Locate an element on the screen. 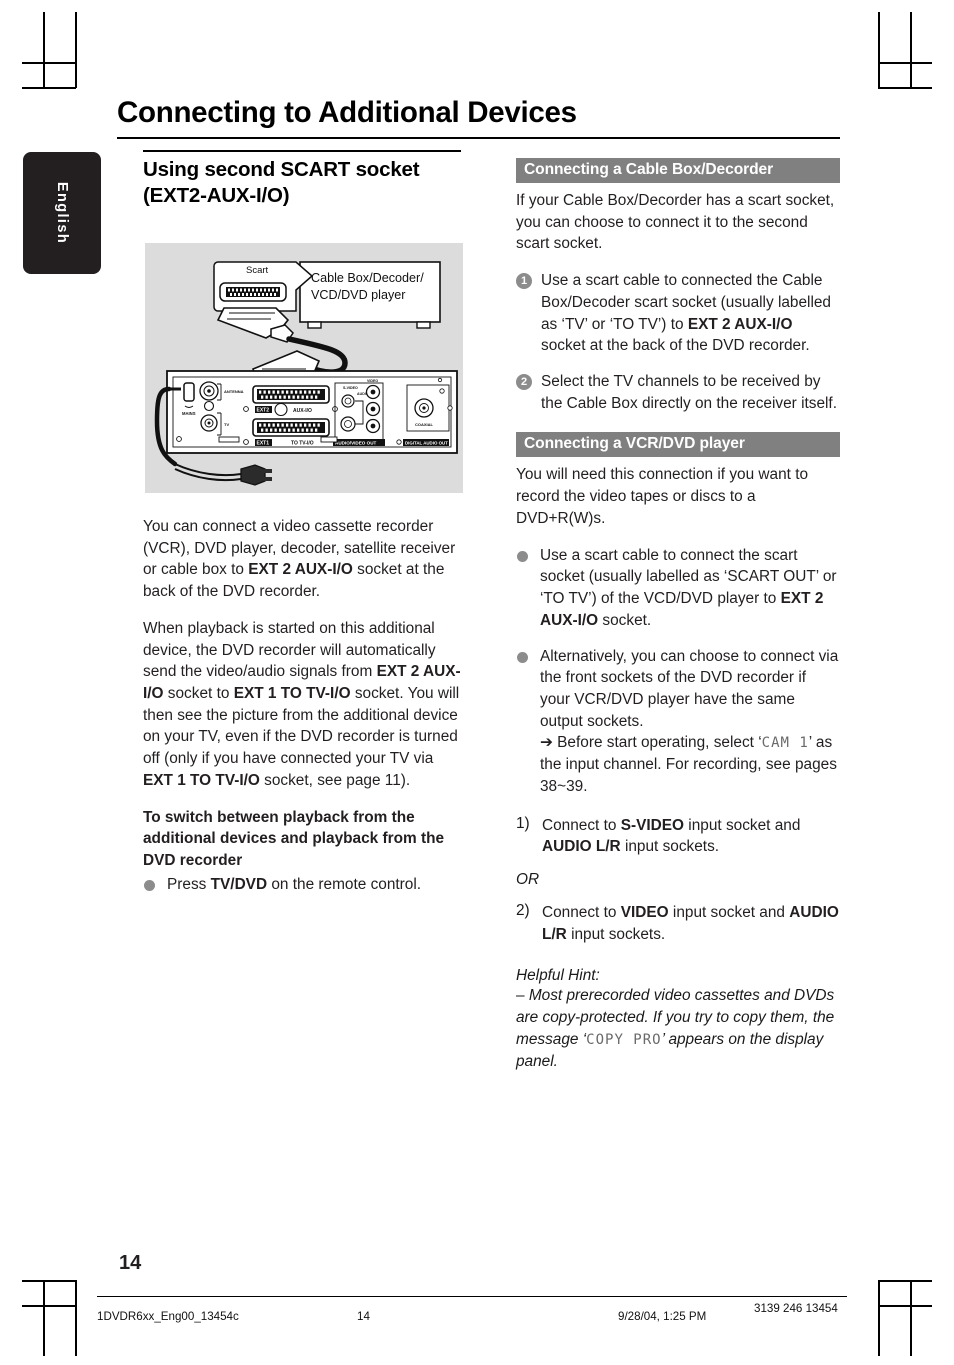 The image size is (954, 1365). o1-part3: input sockets. is located at coordinates (670, 847).